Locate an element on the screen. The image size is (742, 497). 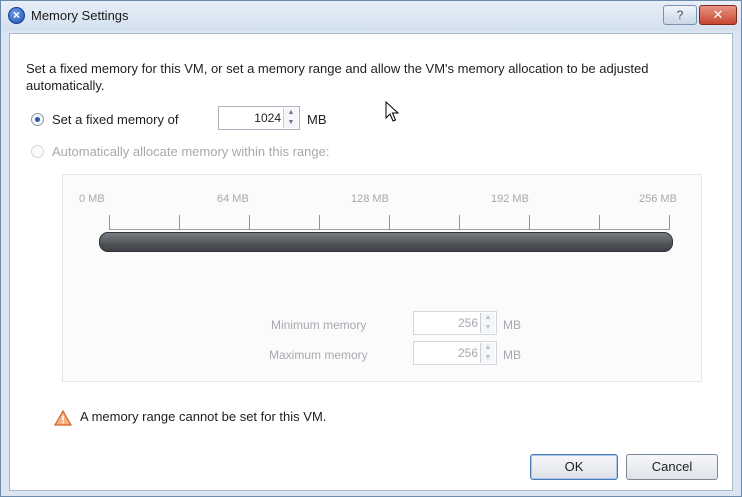
fixed-memory-unit: MB is located at coordinates (317, 119).